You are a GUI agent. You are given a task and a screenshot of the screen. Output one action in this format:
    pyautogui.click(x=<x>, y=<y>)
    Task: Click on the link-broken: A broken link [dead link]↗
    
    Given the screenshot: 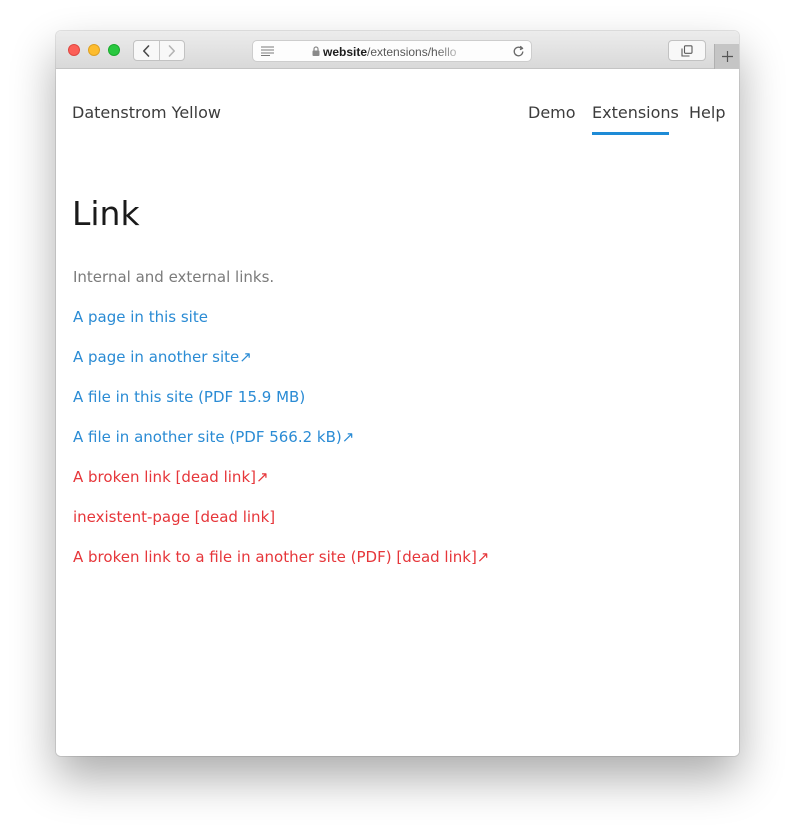 What is the action you would take?
    pyautogui.click(x=171, y=477)
    